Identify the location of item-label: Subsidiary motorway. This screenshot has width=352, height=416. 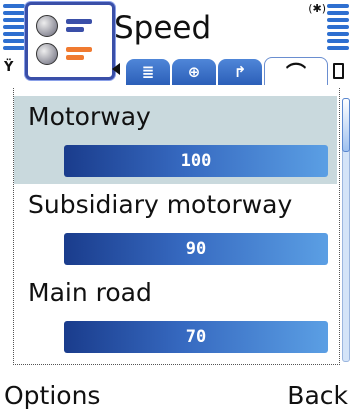
(160, 204).